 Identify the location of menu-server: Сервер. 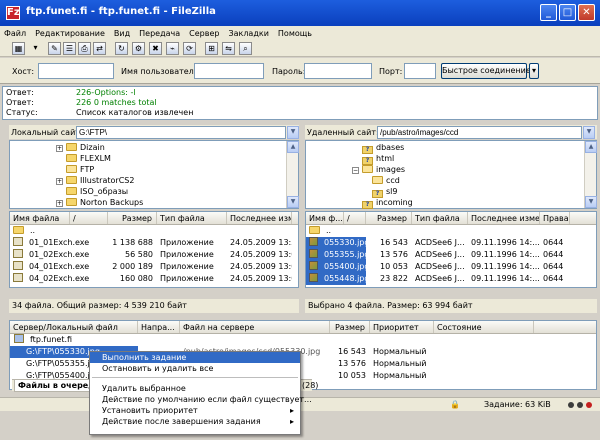
(204, 33).